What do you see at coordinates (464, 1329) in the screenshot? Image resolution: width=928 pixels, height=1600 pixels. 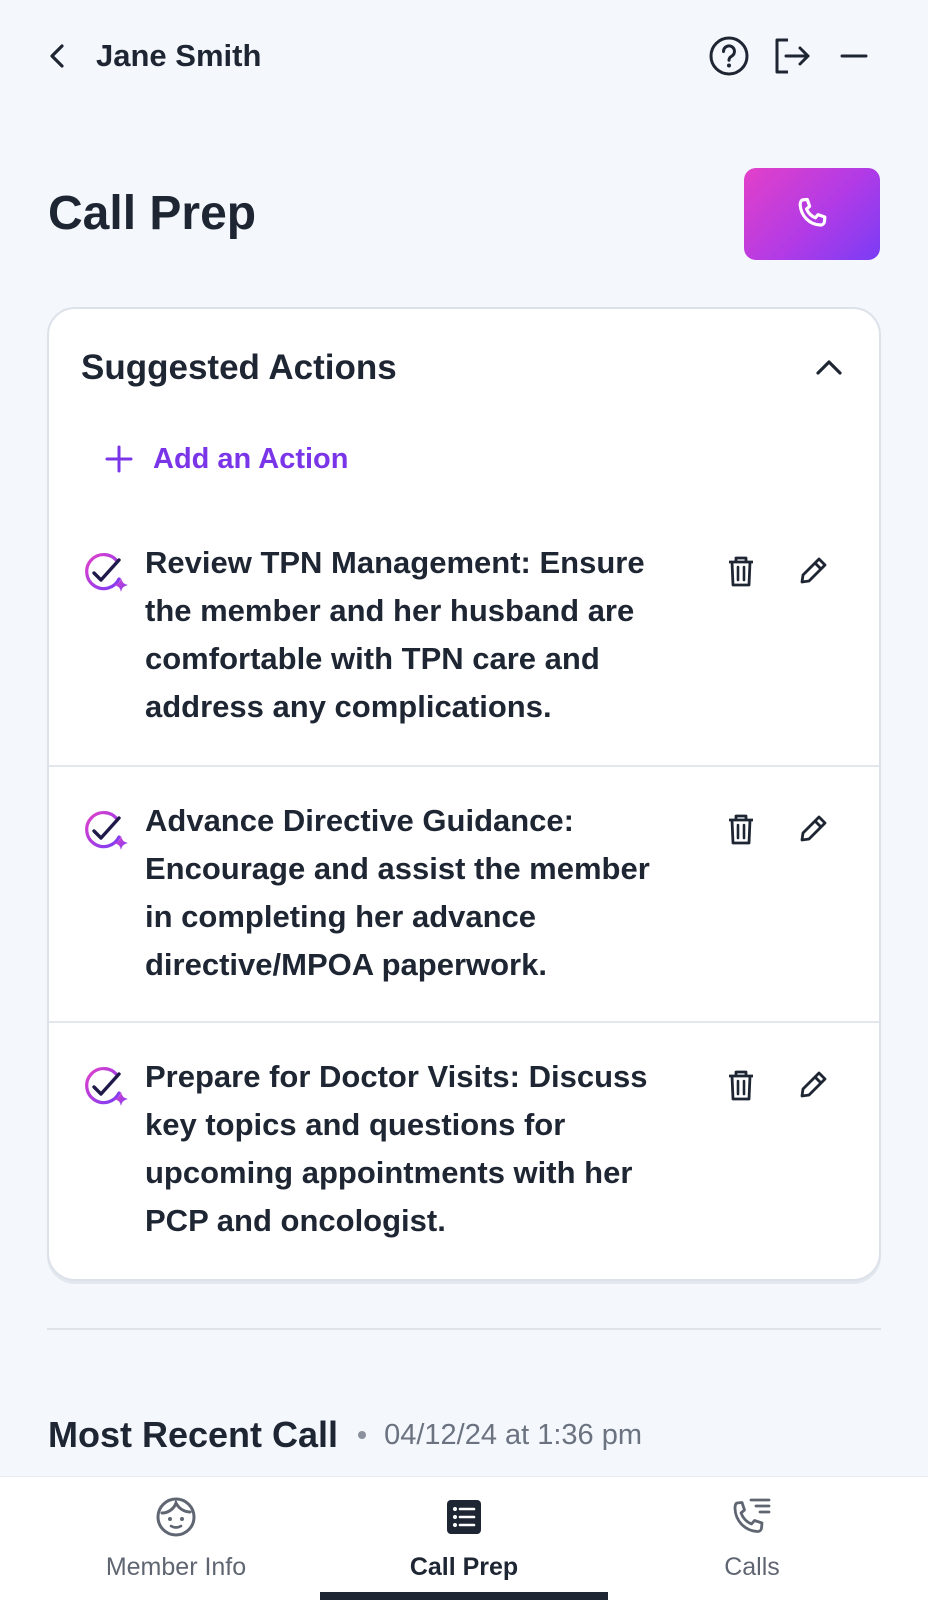 I see `section-divider` at bounding box center [464, 1329].